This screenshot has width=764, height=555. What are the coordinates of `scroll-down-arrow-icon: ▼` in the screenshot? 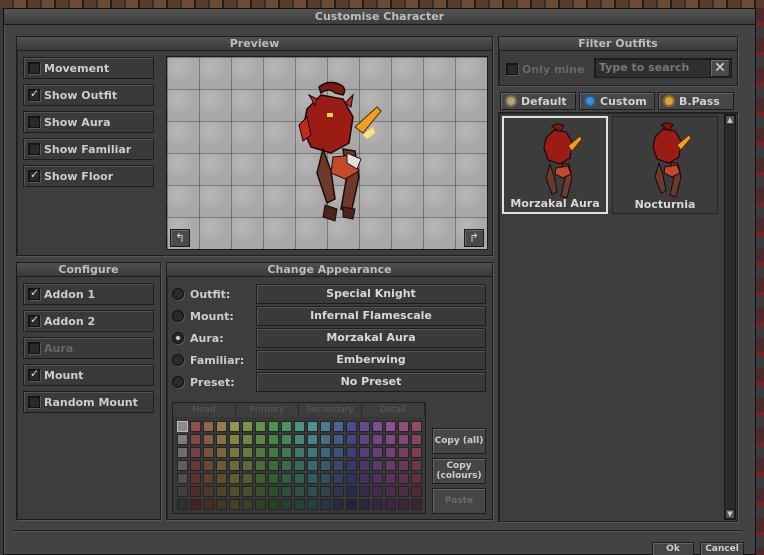 It's located at (730, 514).